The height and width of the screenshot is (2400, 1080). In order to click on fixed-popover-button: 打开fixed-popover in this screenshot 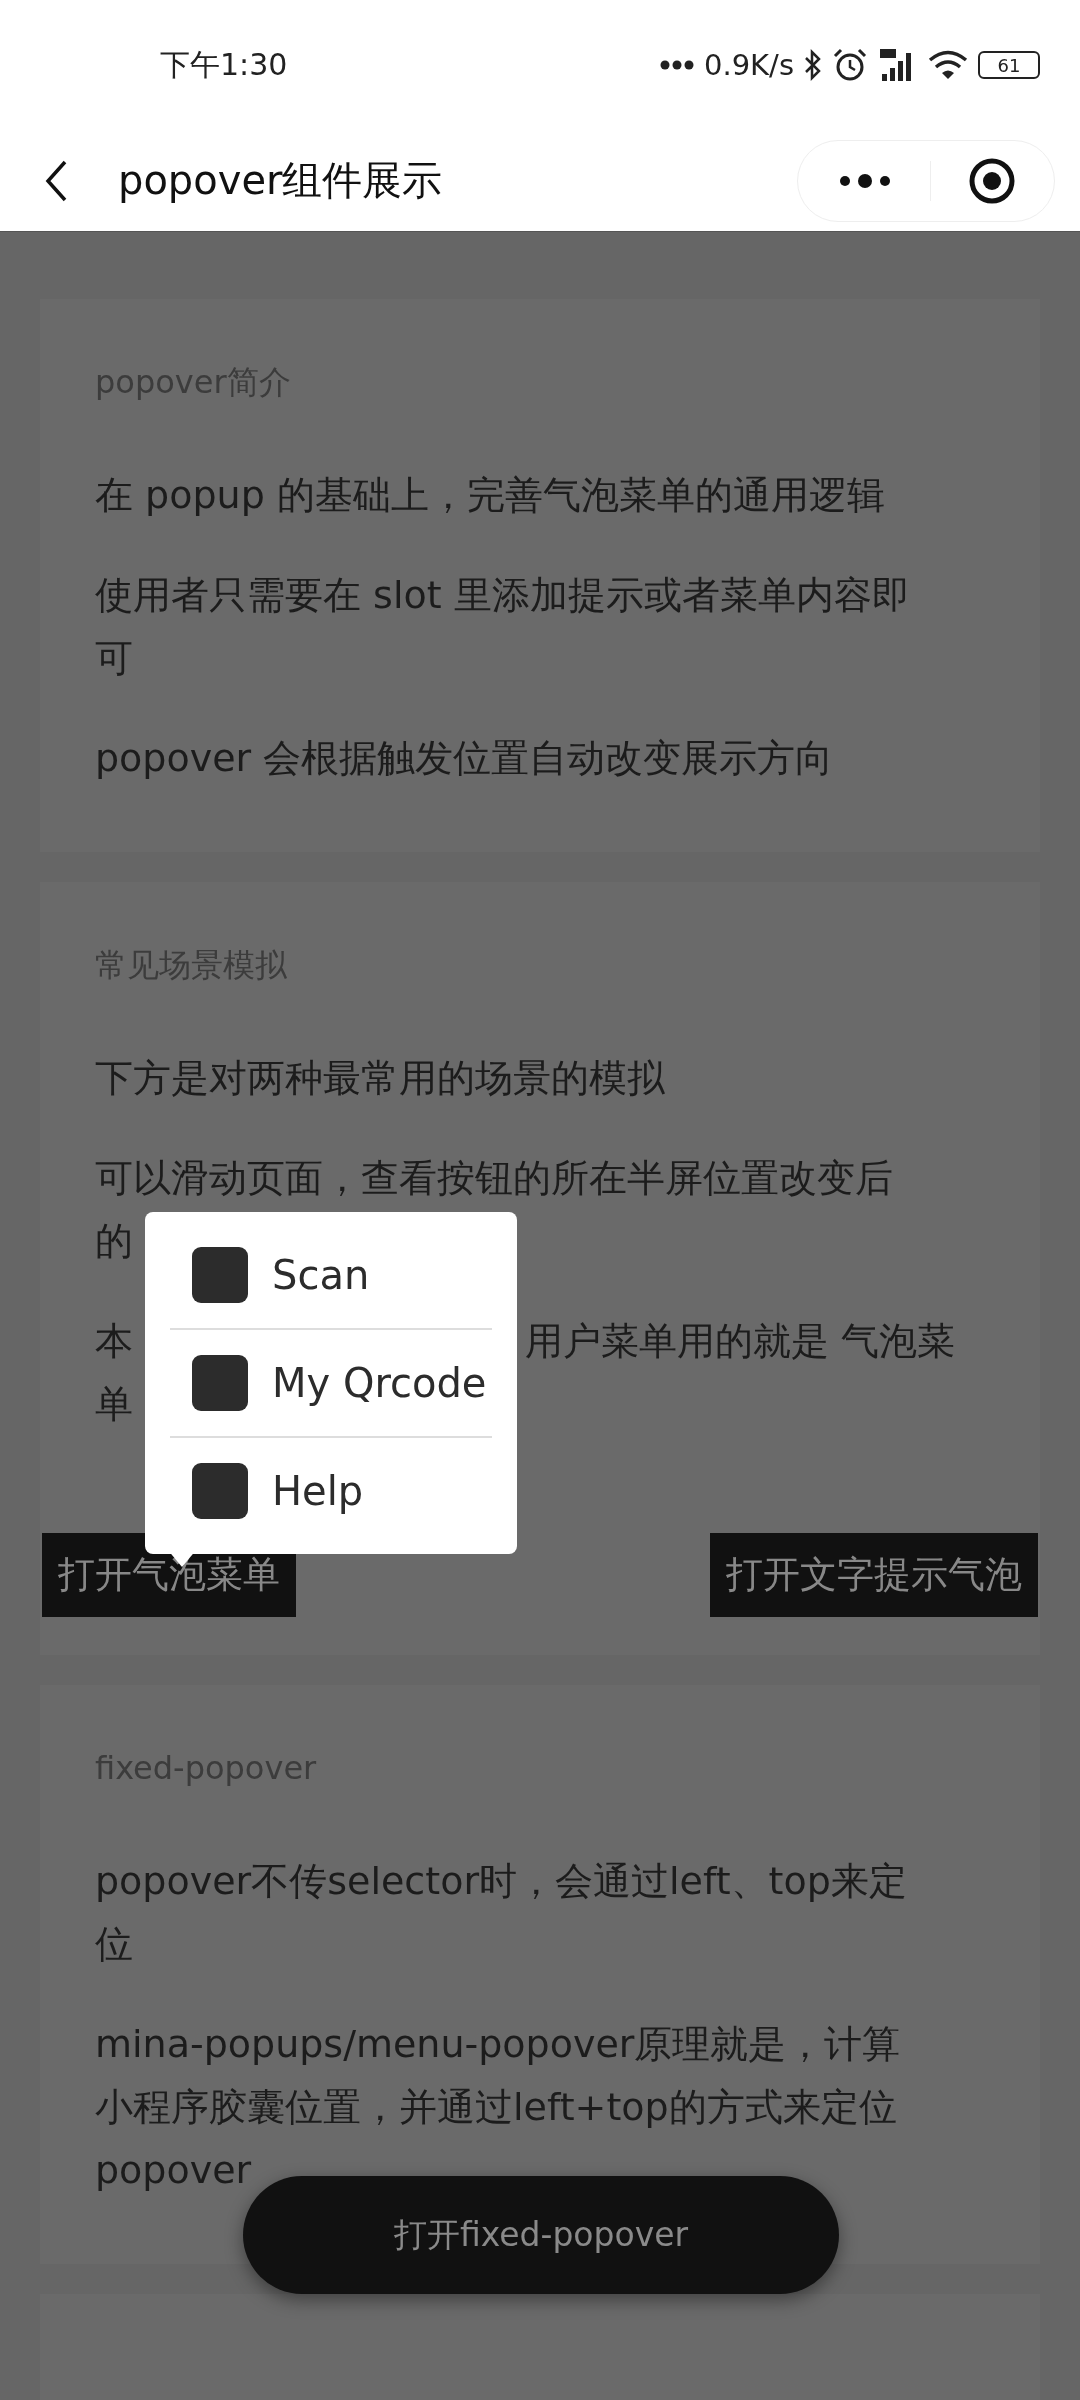, I will do `click(541, 2235)`.